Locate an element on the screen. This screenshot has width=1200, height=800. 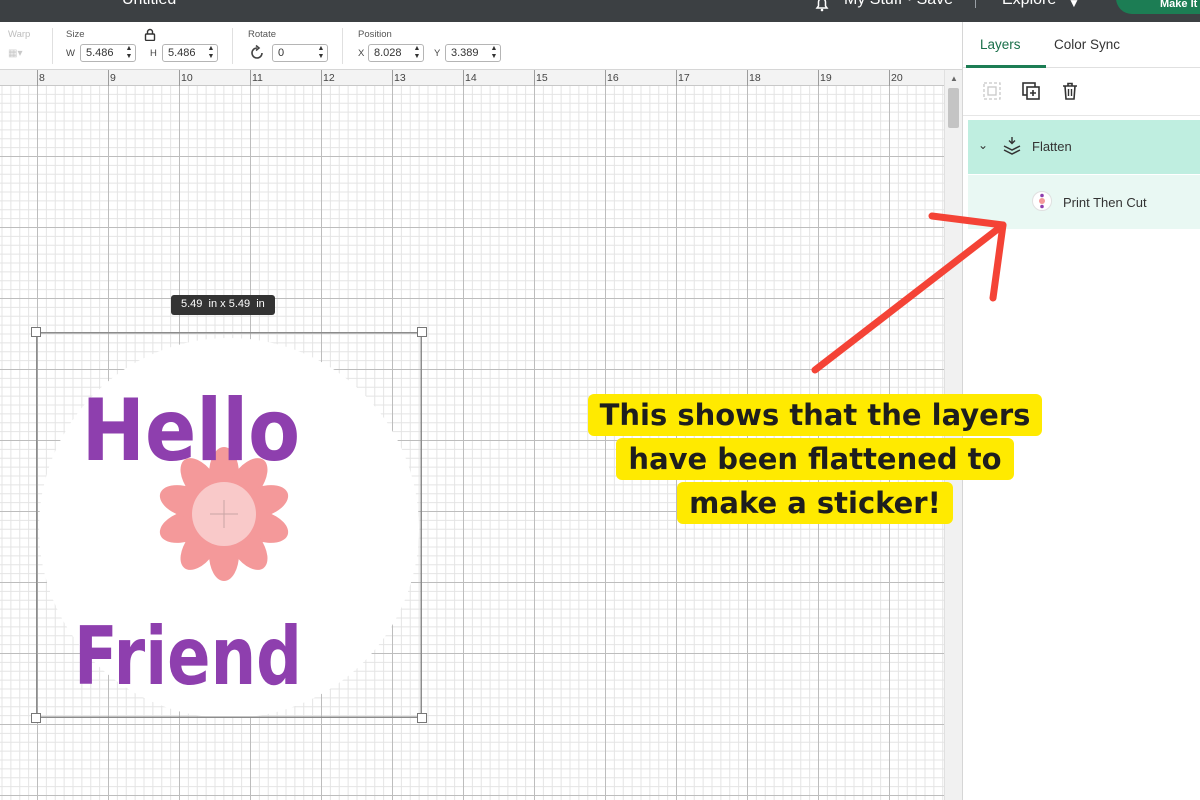
resize-handle-bottom-right is located at coordinates (422, 718).